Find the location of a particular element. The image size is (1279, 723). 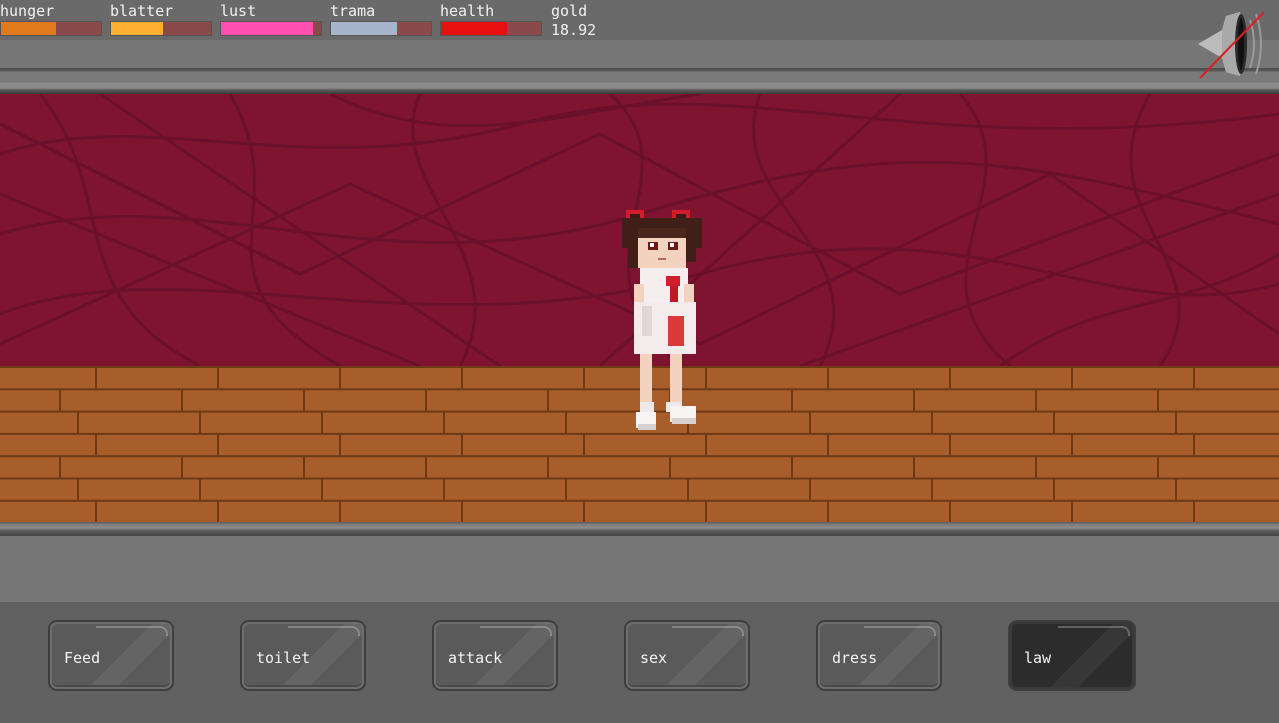

top-band is located at coordinates (639, 54).